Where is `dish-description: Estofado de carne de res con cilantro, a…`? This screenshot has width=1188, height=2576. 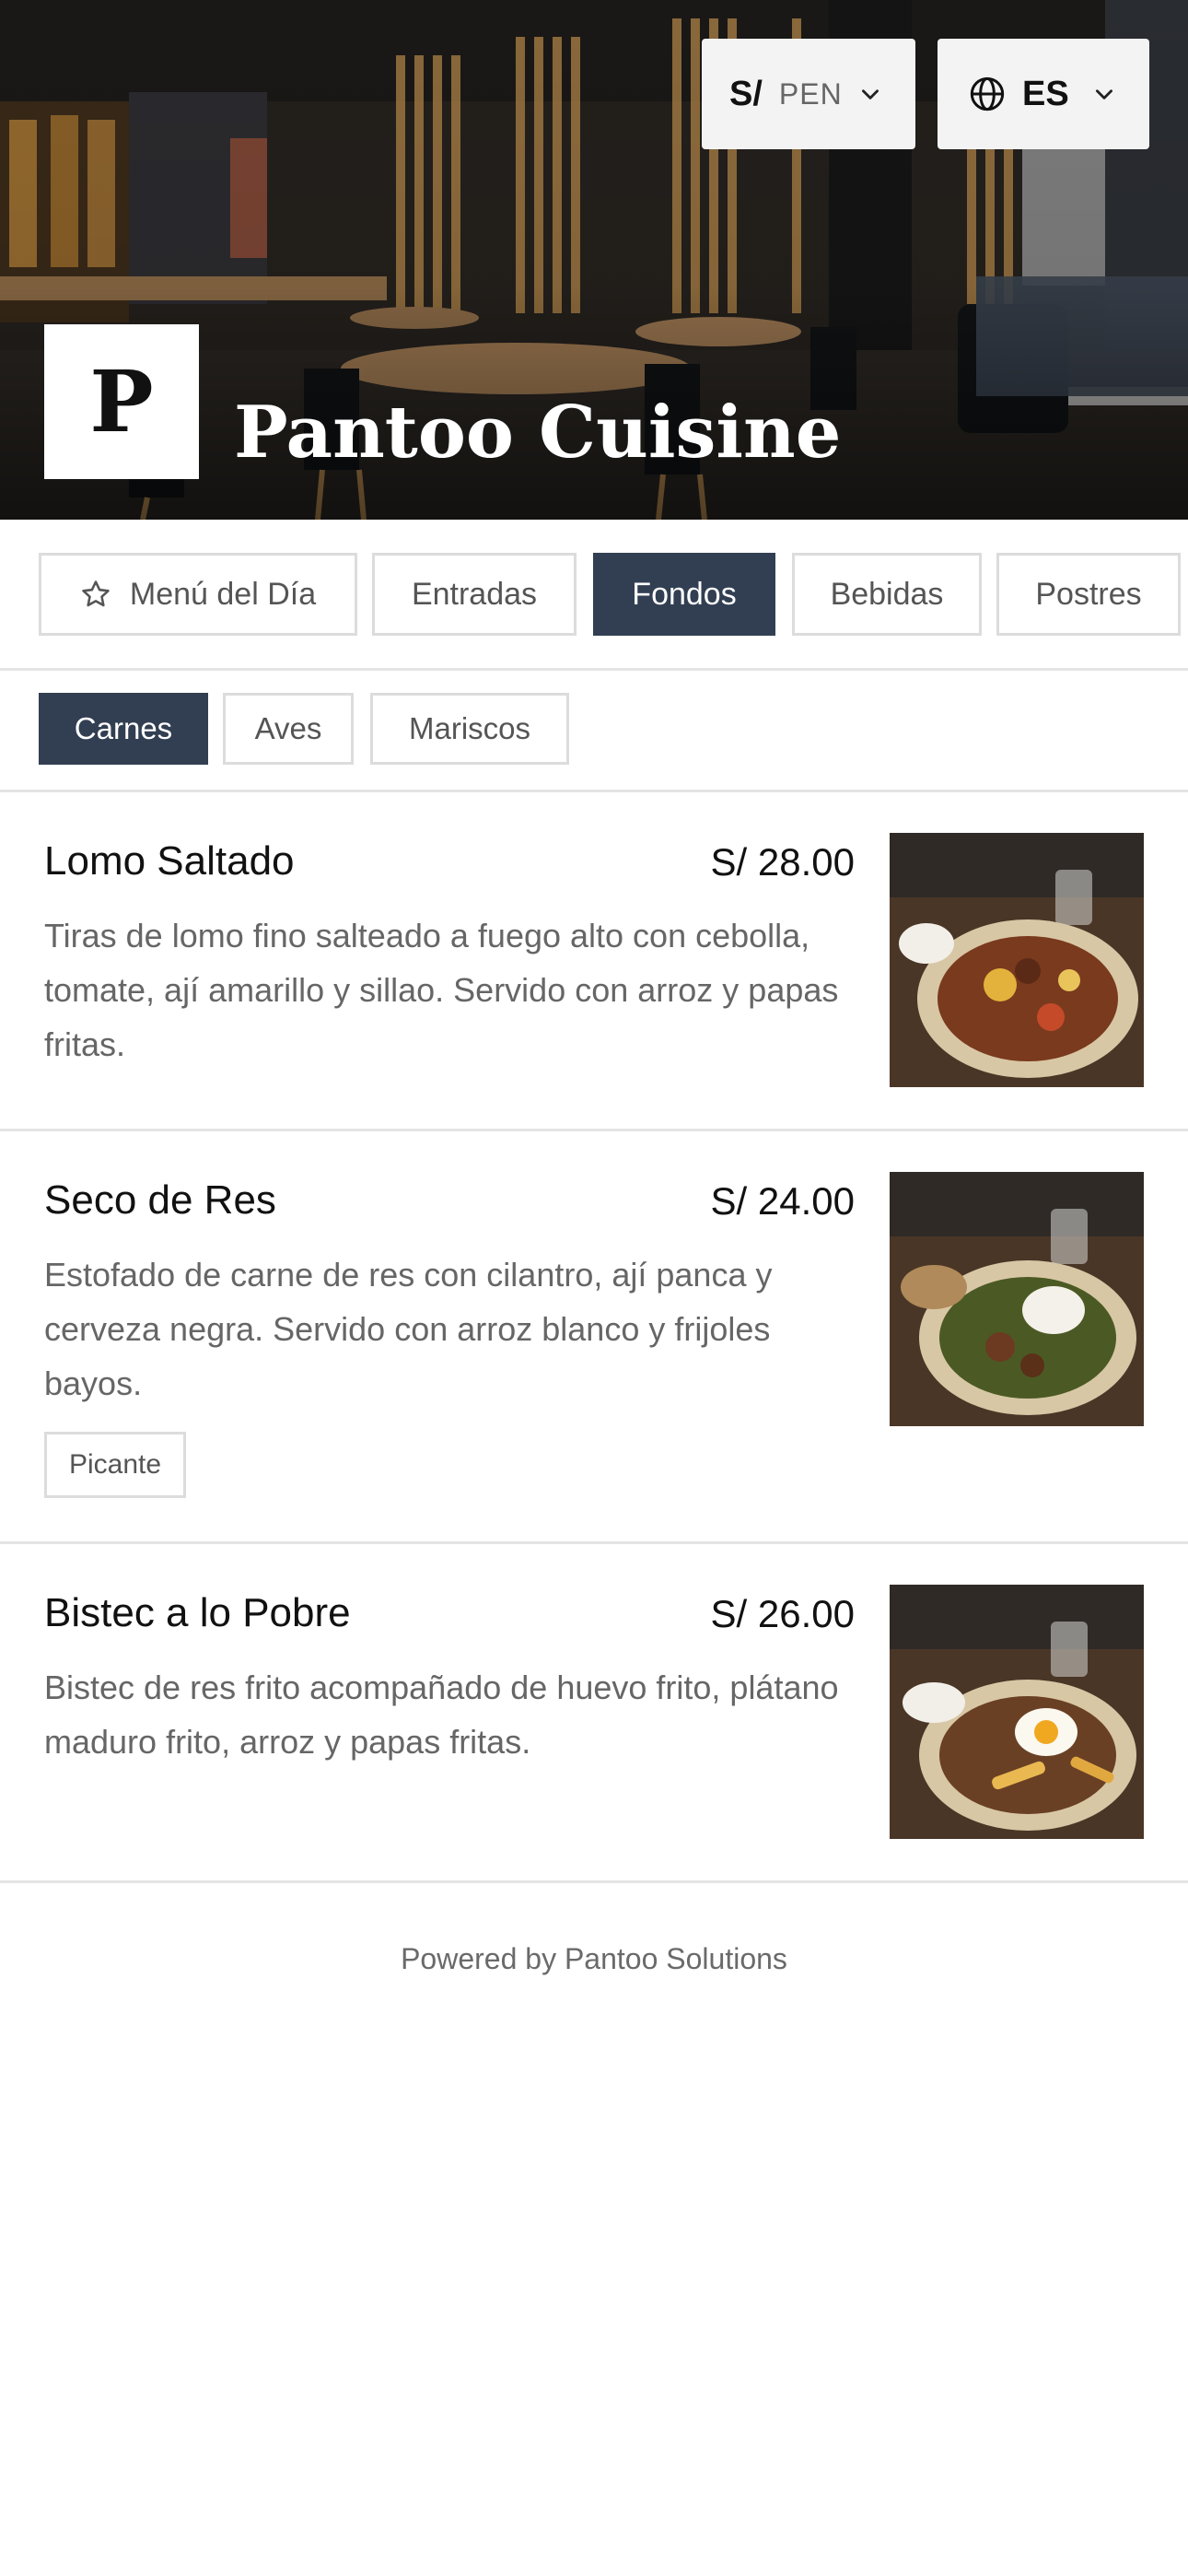
dish-description: Estofado de carne de res con cilantro, a… is located at coordinates (408, 1329).